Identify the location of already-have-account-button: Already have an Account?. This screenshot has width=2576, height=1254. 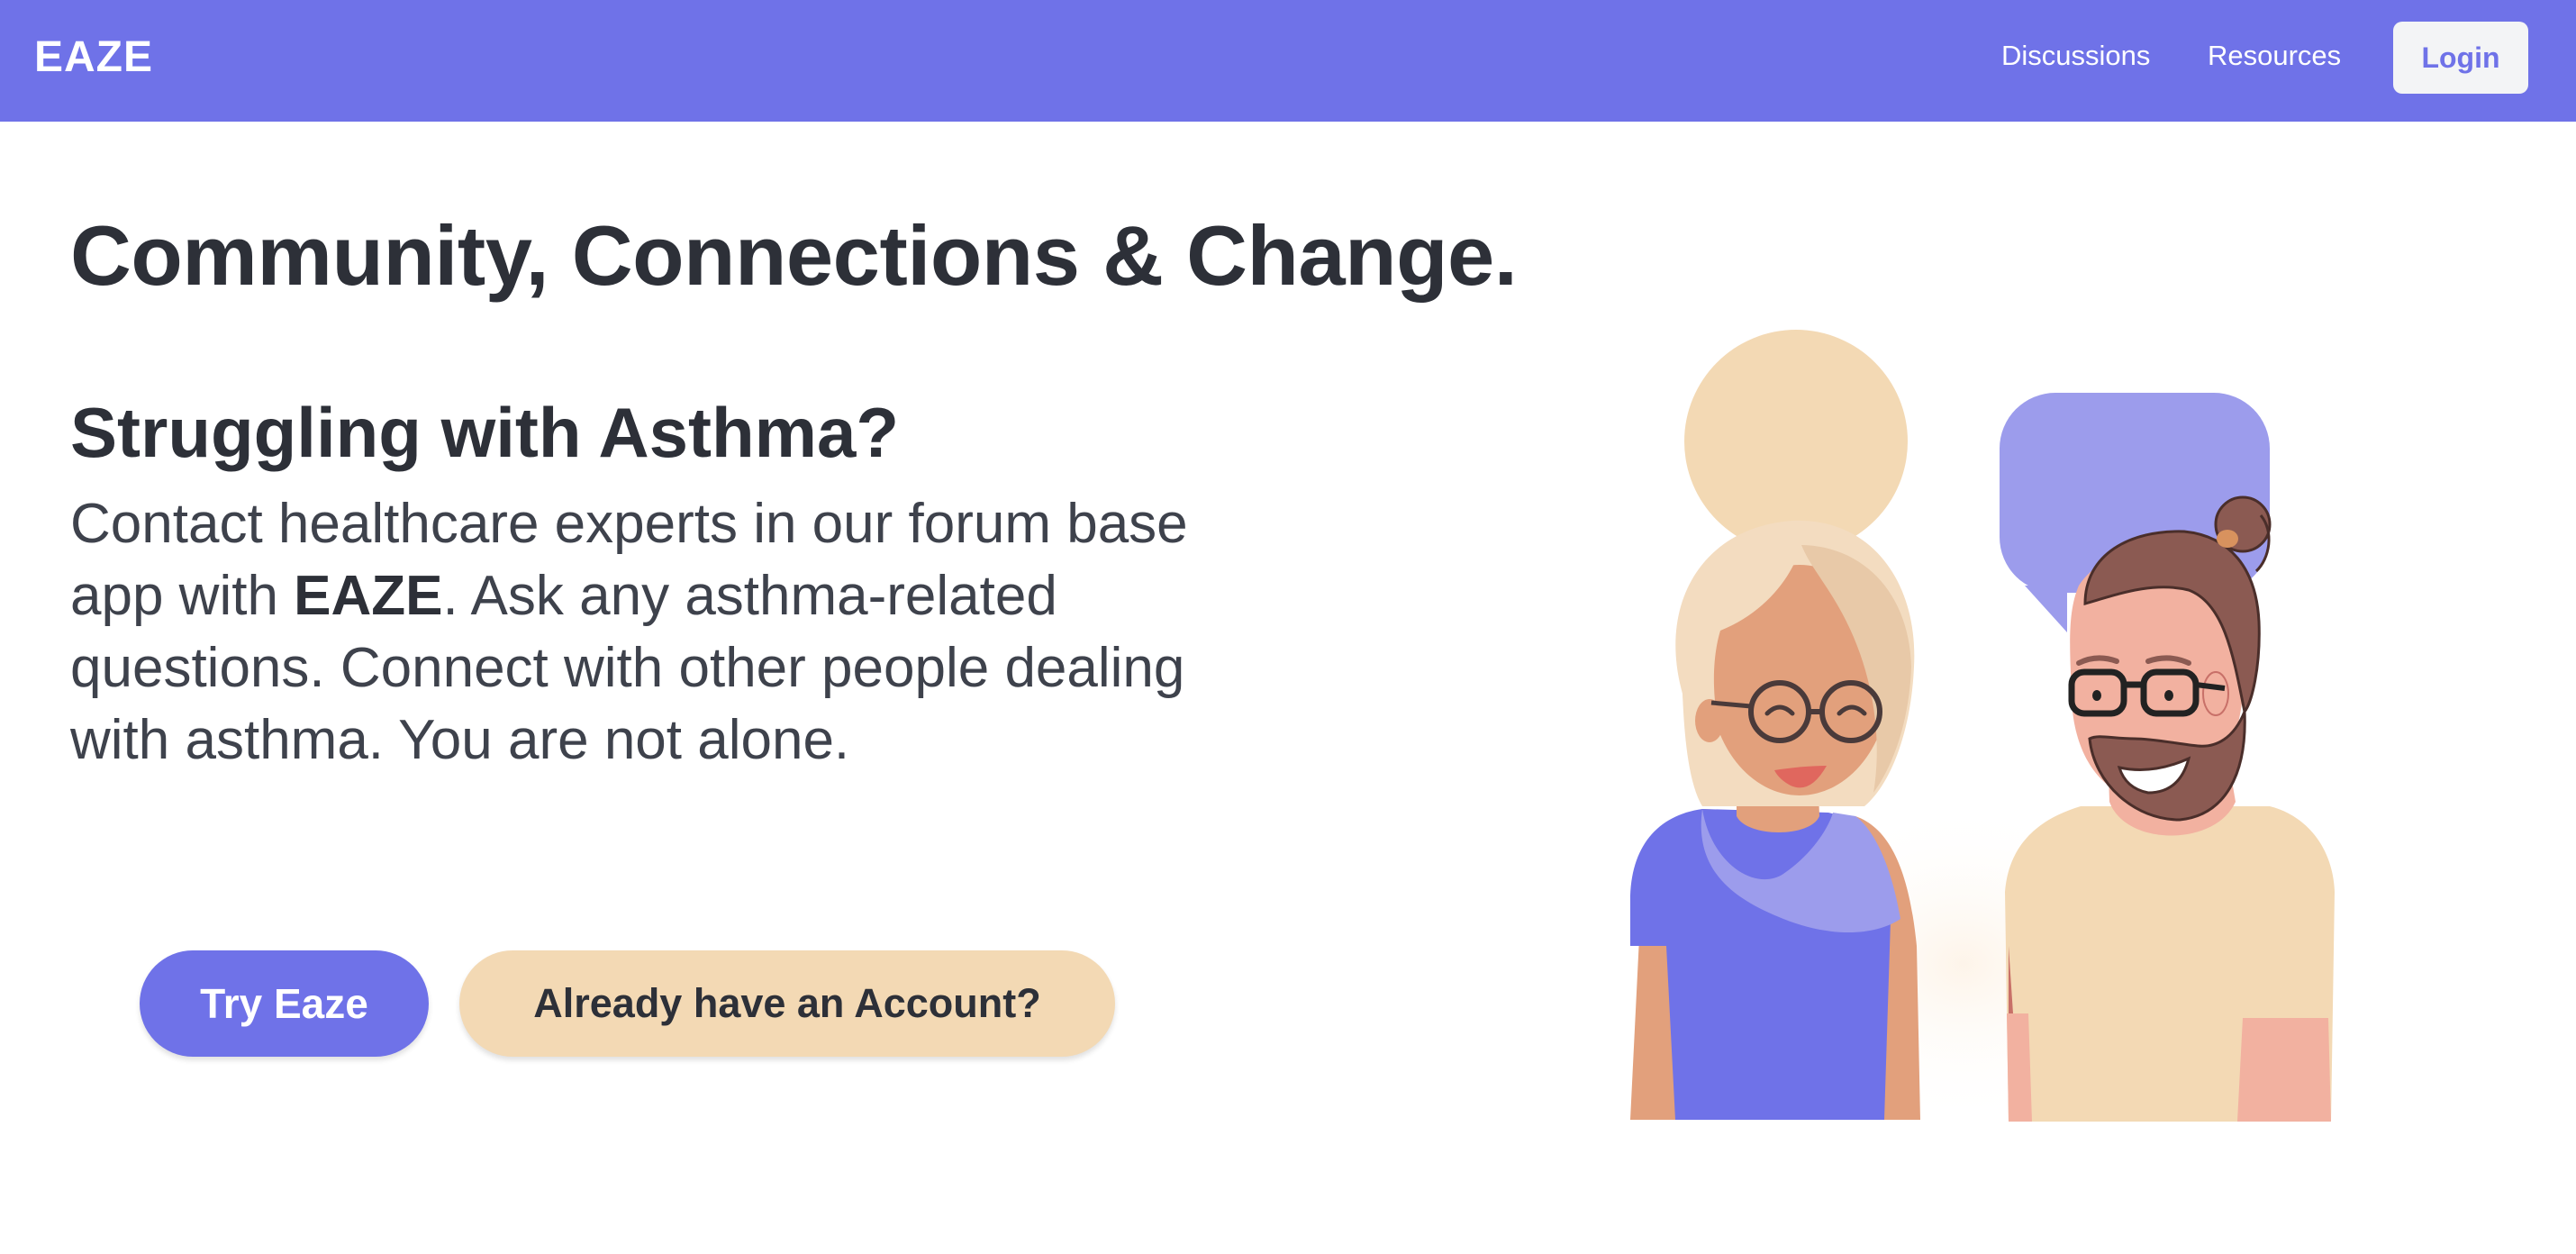
(787, 1003).